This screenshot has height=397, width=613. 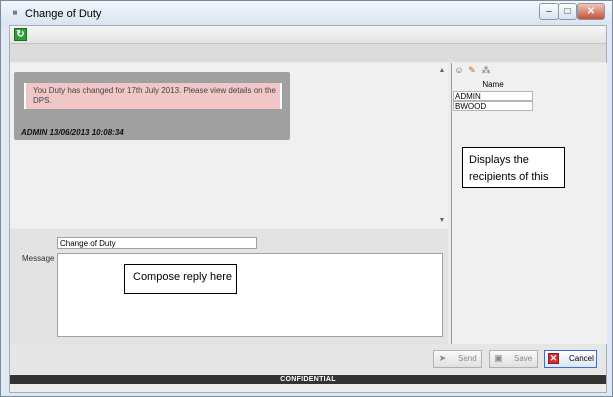 What do you see at coordinates (459, 70) in the screenshot?
I see `add-users-icon: ☺` at bounding box center [459, 70].